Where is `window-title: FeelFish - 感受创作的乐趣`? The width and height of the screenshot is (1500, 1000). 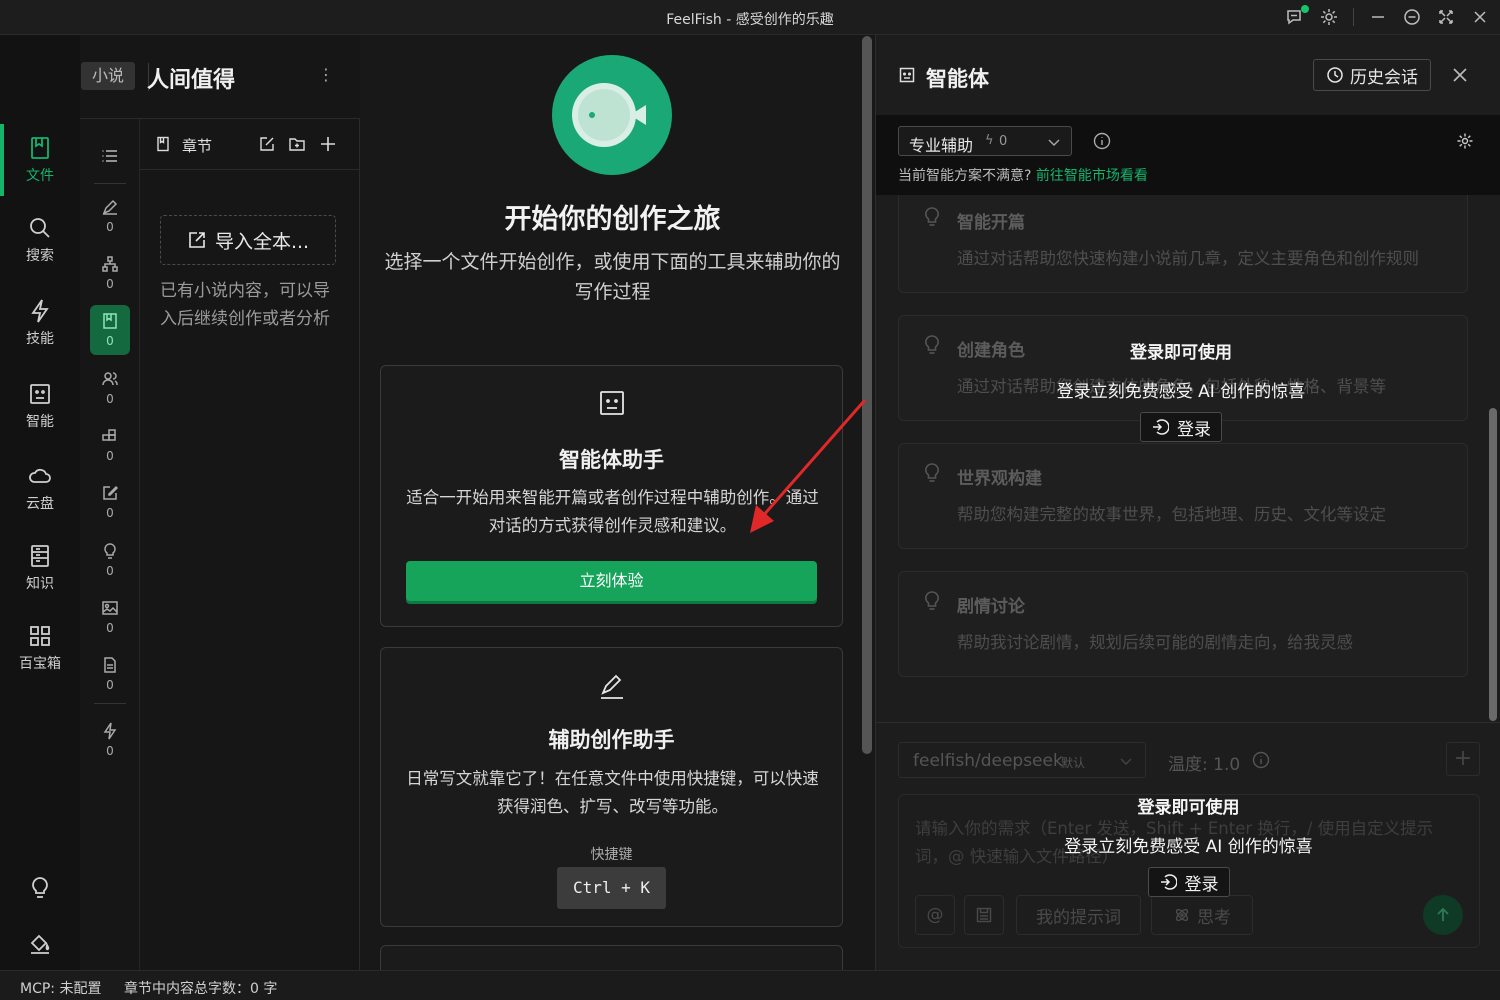 window-title: FeelFish - 感受创作的乐趣 is located at coordinates (750, 20).